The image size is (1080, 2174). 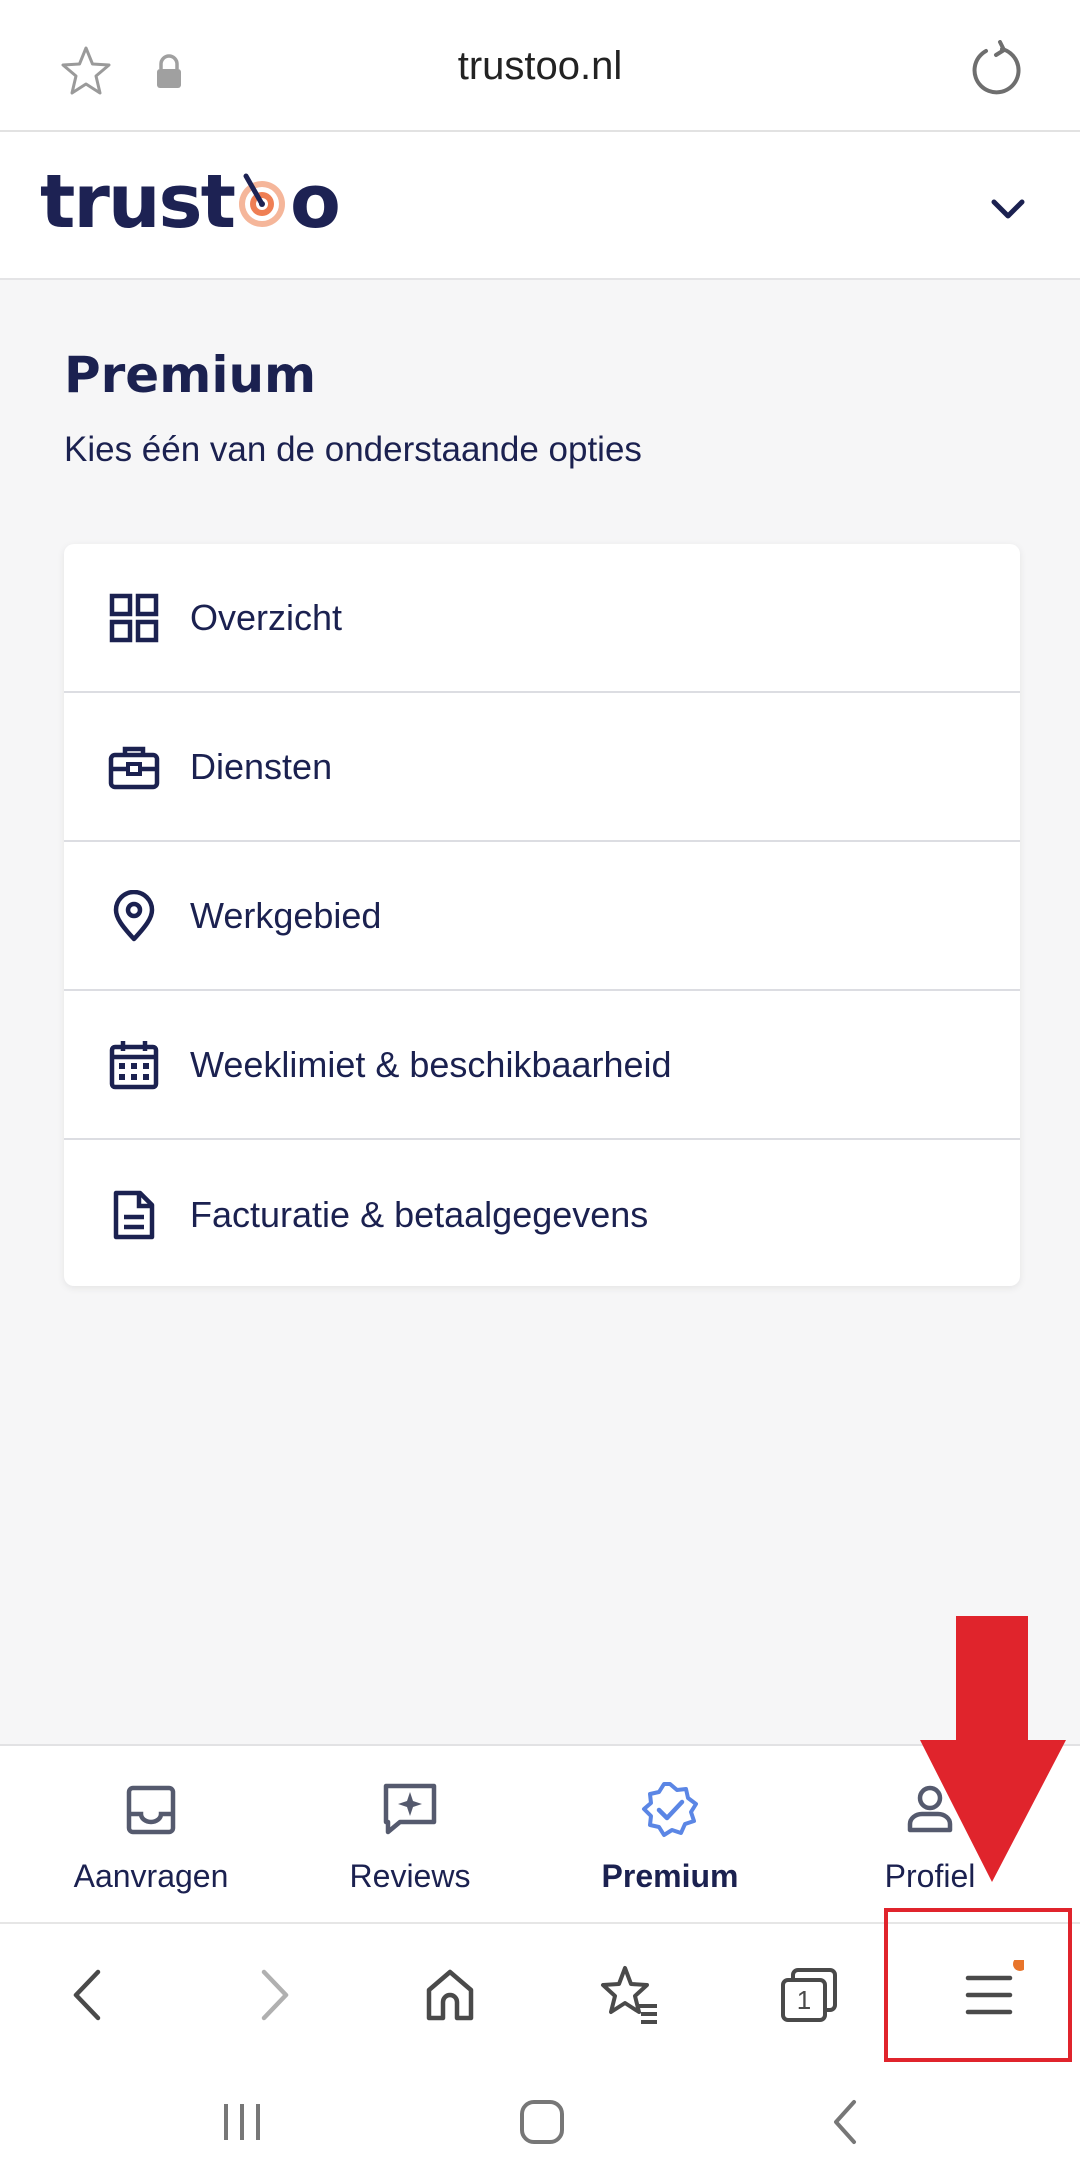 I want to click on page-subtitle: Kies één van de onderstaande opties, so click(x=353, y=449).